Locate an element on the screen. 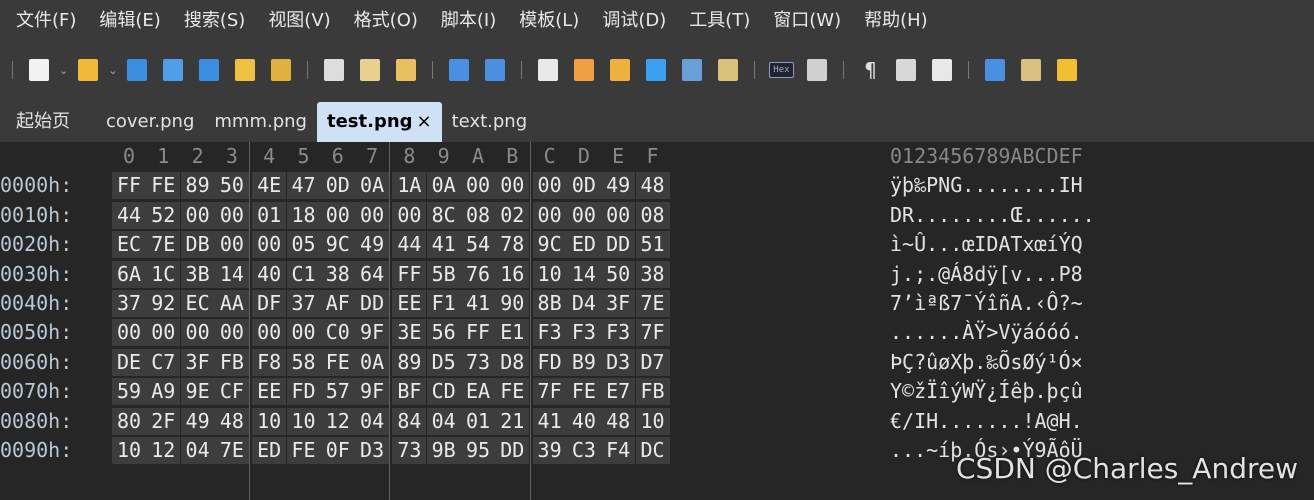  ascii-text: Y©žÏîýWŸ¿Íêþ.þçû is located at coordinates (986, 391).